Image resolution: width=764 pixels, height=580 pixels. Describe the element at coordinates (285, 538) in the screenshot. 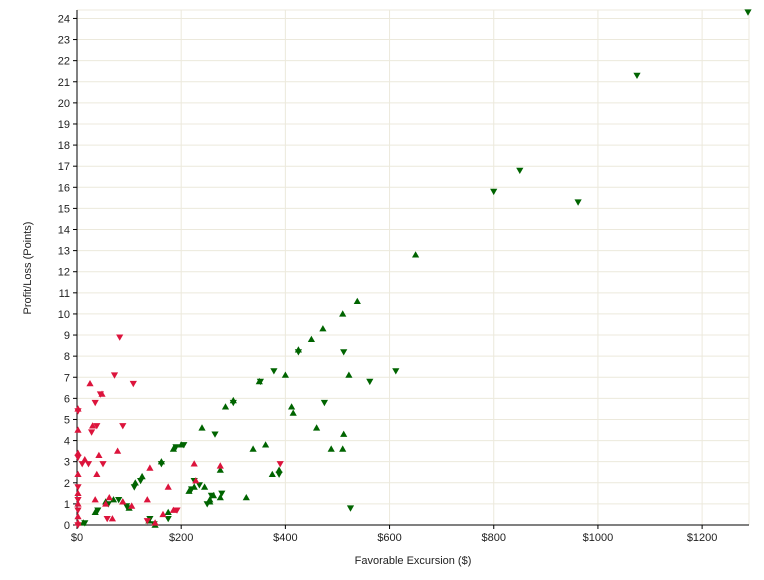

I see `x-tick-label: $400` at that location.